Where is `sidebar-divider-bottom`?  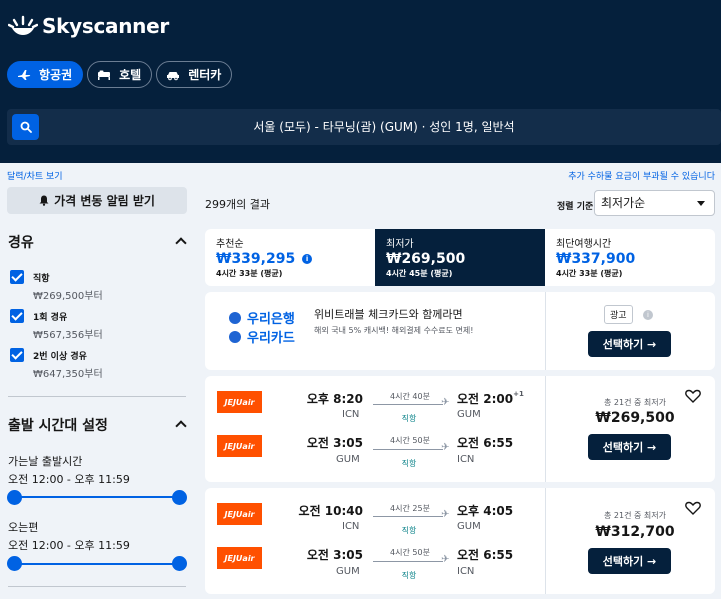 sidebar-divider-bottom is located at coordinates (97, 586).